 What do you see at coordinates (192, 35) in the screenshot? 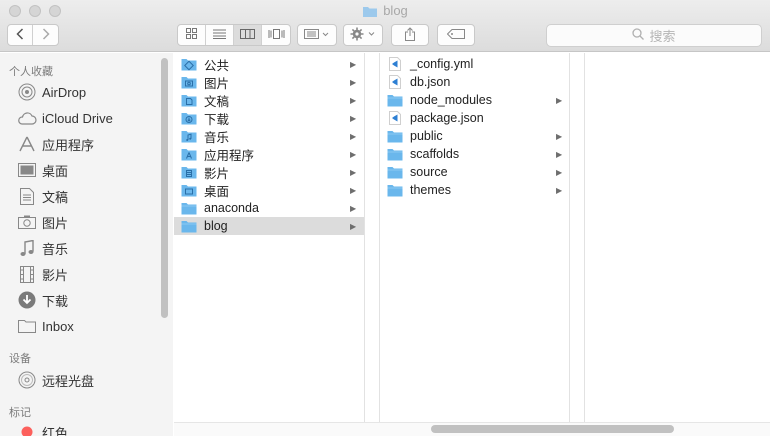
I see `icon-view-button` at bounding box center [192, 35].